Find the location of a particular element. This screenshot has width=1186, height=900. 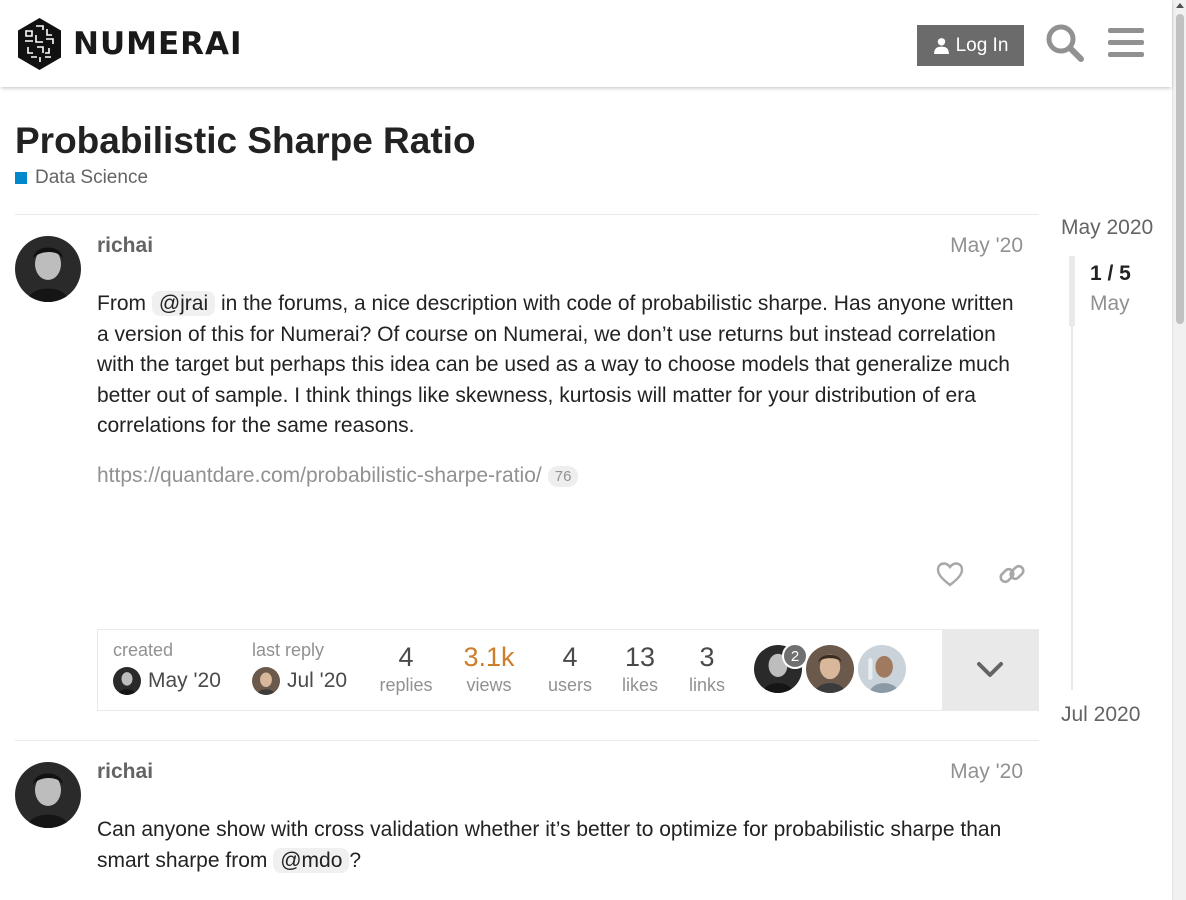

users-label: users is located at coordinates (569, 685).